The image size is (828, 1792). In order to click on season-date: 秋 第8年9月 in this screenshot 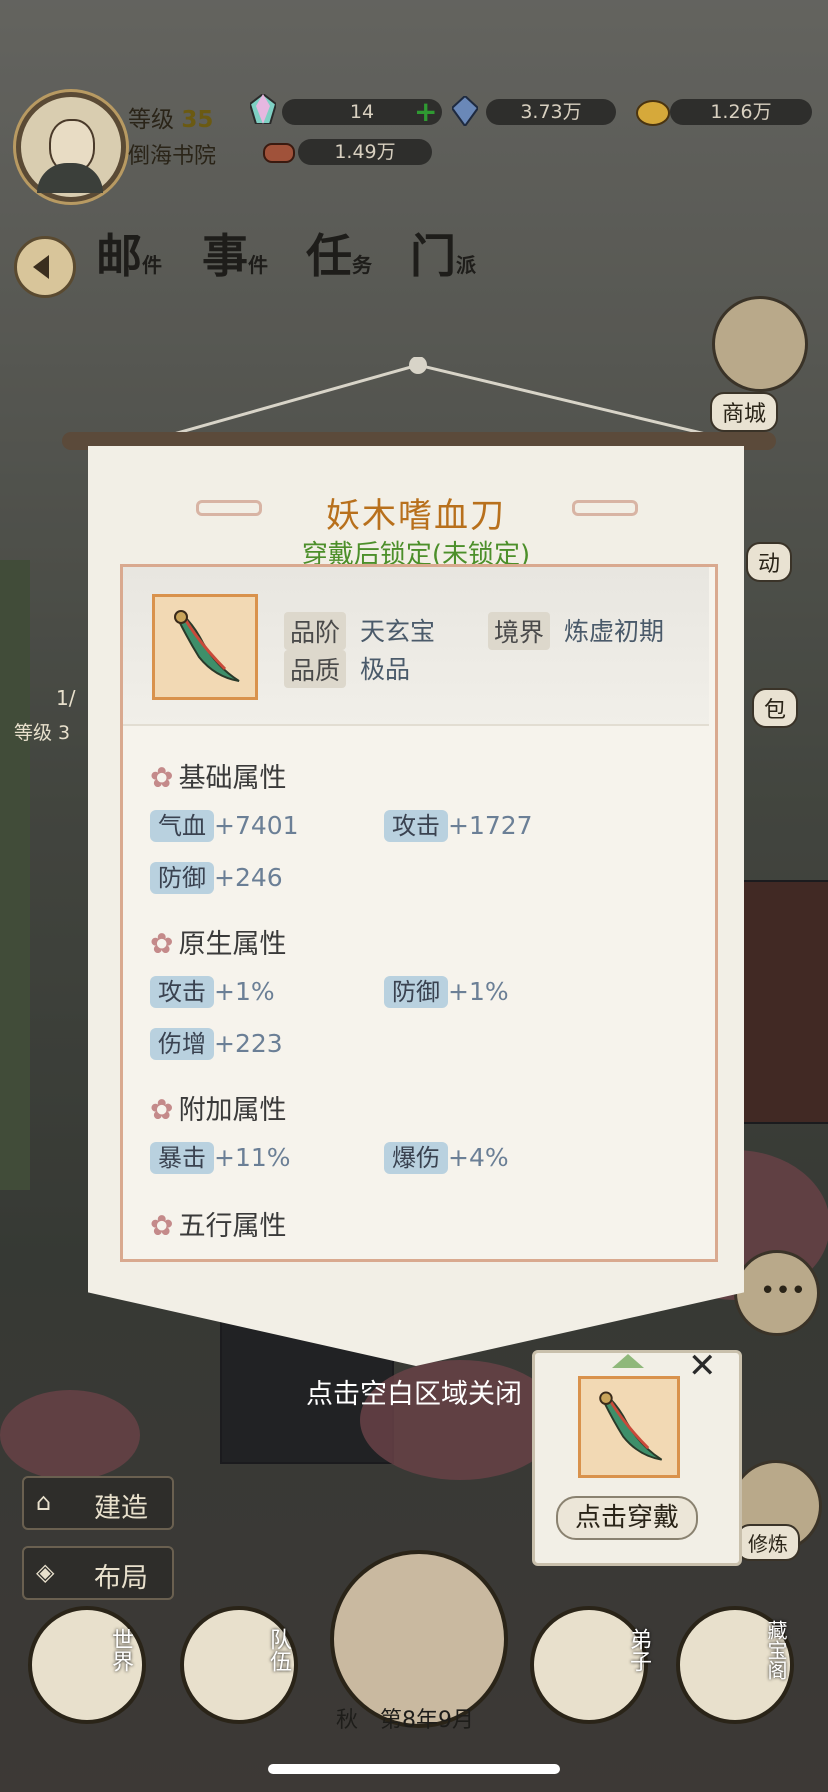, I will do `click(405, 1718)`.